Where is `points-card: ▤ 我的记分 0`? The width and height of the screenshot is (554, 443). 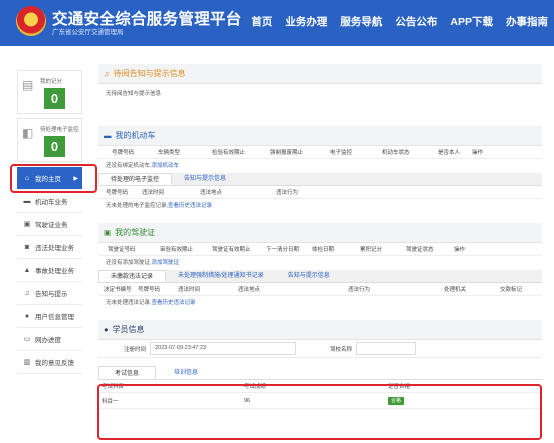
points-card: ▤ 我的记分 0 is located at coordinates (49, 92).